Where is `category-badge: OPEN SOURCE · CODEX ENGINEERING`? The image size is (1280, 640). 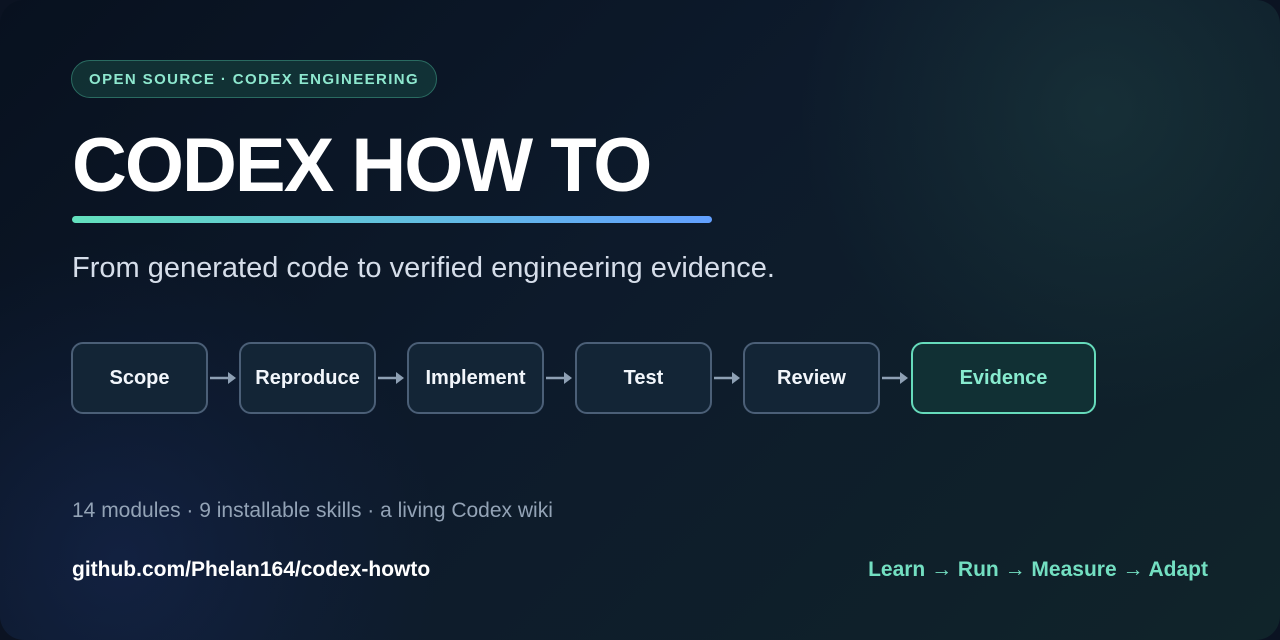 category-badge: OPEN SOURCE · CODEX ENGINEERING is located at coordinates (254, 79).